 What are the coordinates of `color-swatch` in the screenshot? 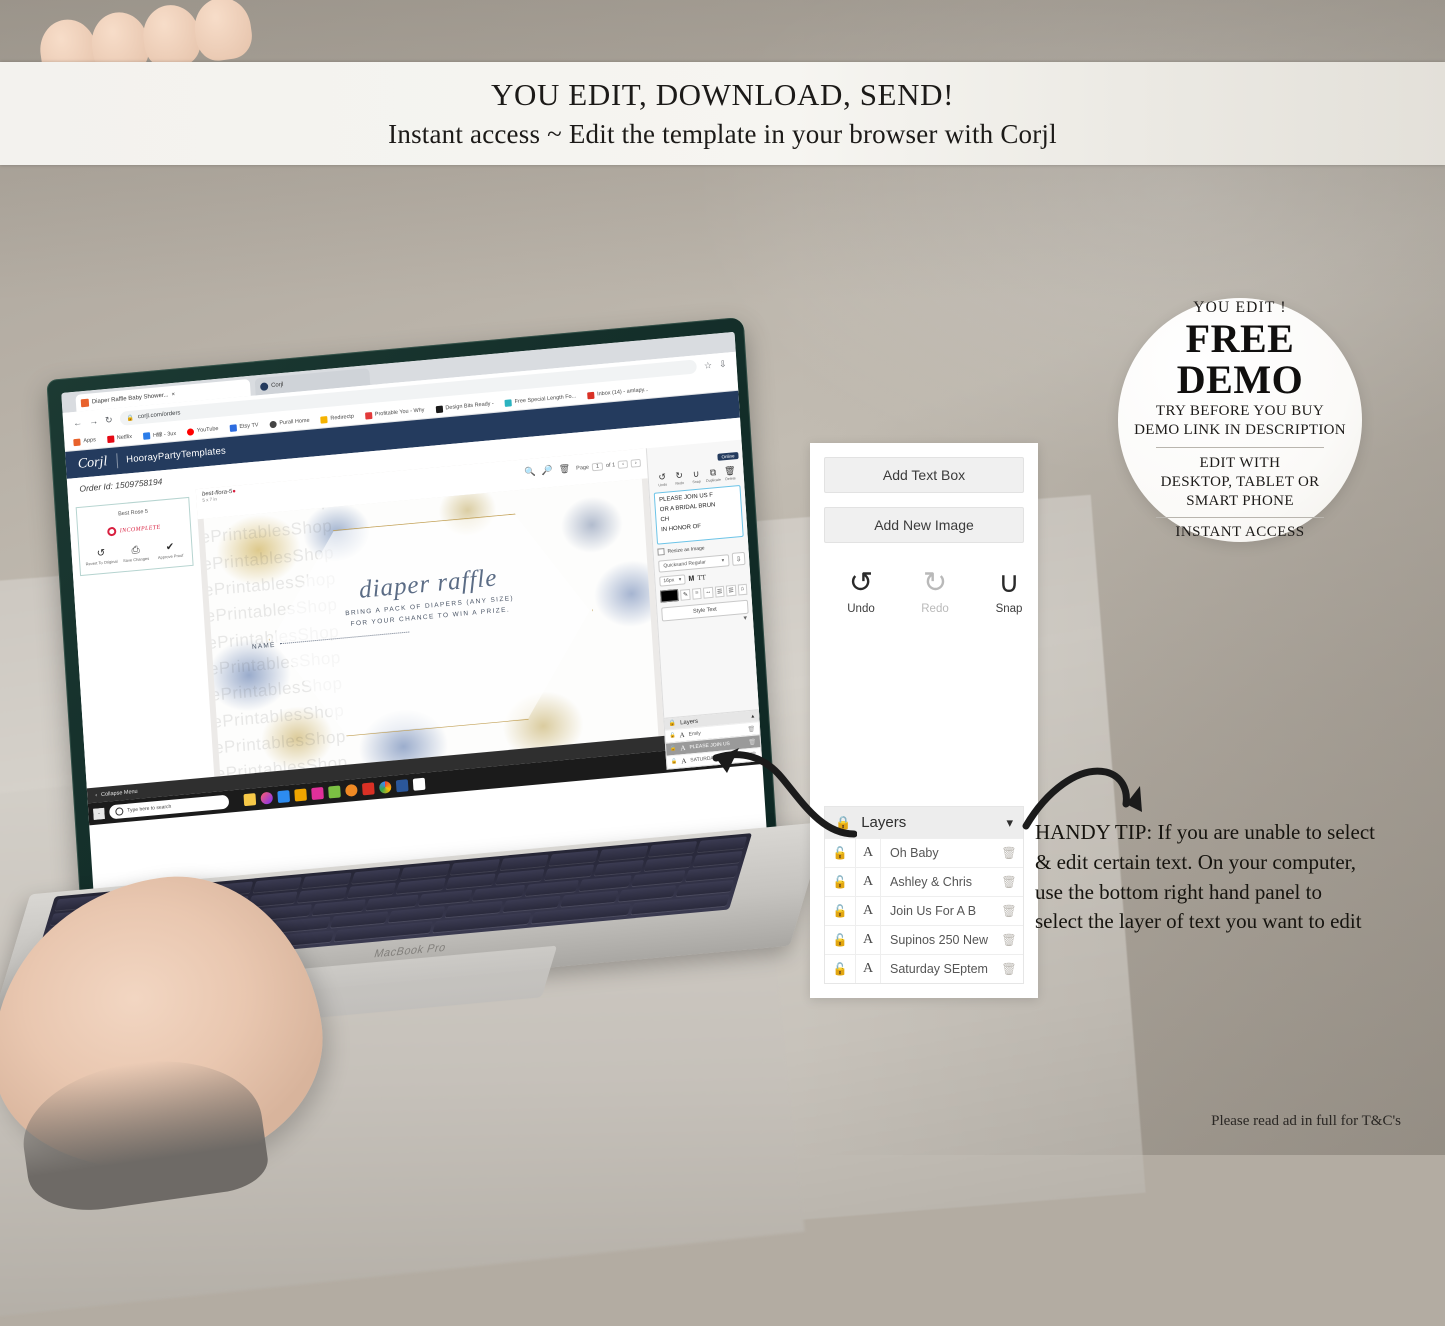 It's located at (670, 595).